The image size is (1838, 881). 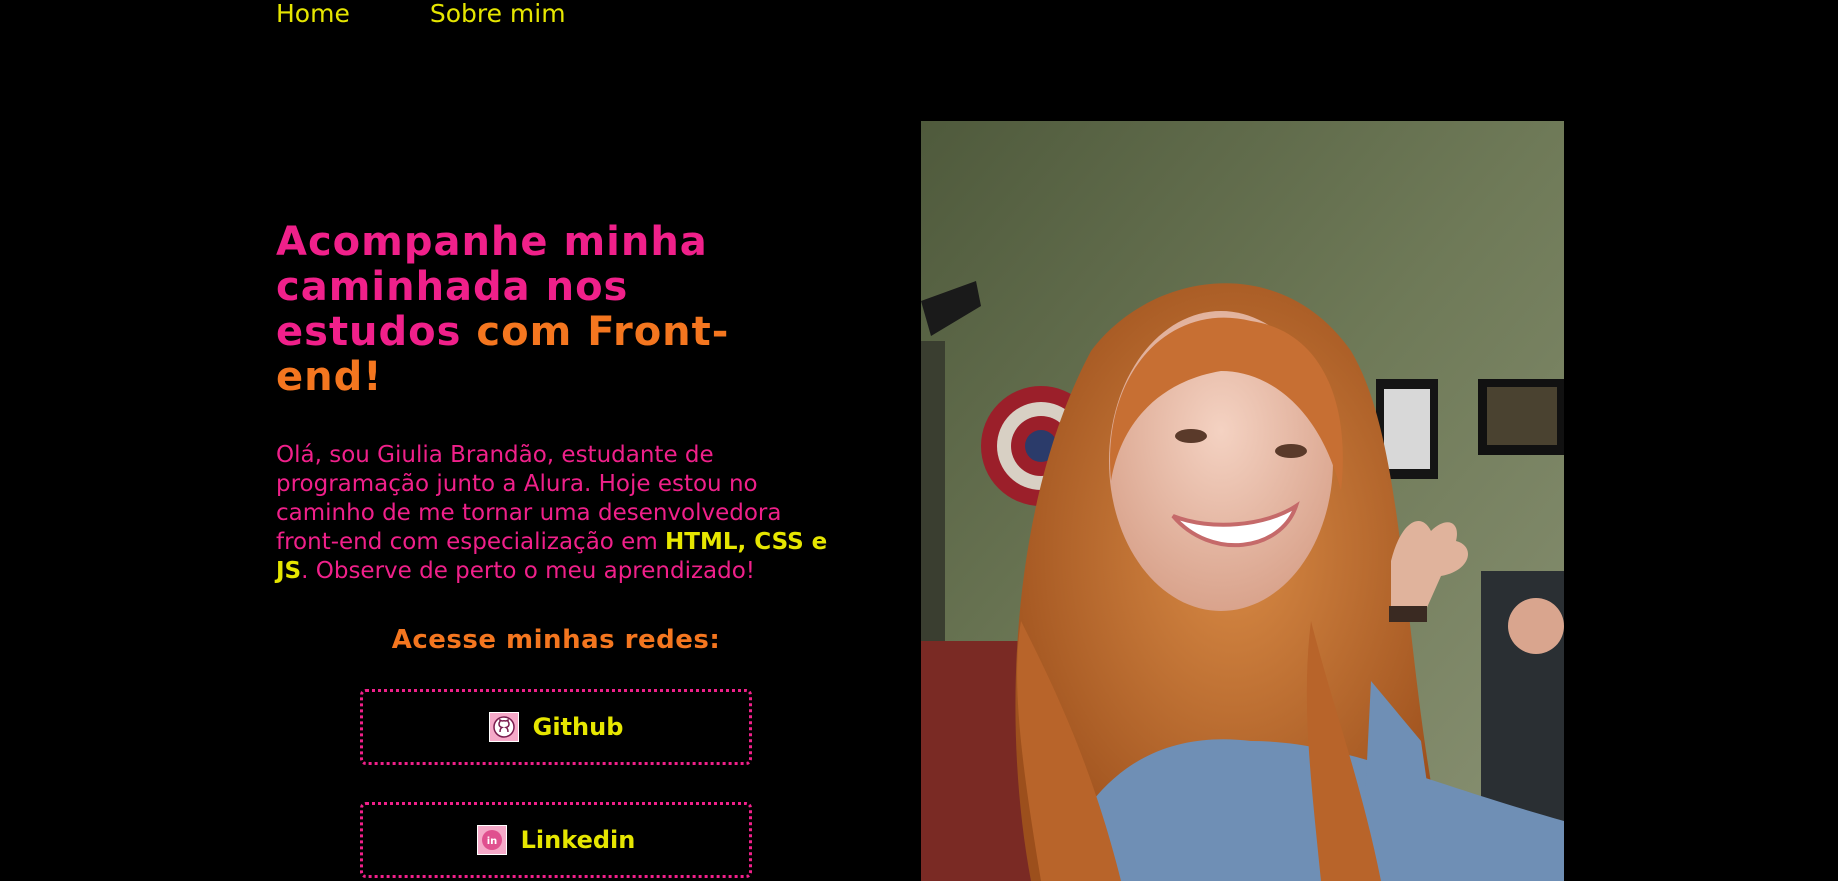 What do you see at coordinates (578, 840) in the screenshot?
I see `linkedin-label: Linkedin` at bounding box center [578, 840].